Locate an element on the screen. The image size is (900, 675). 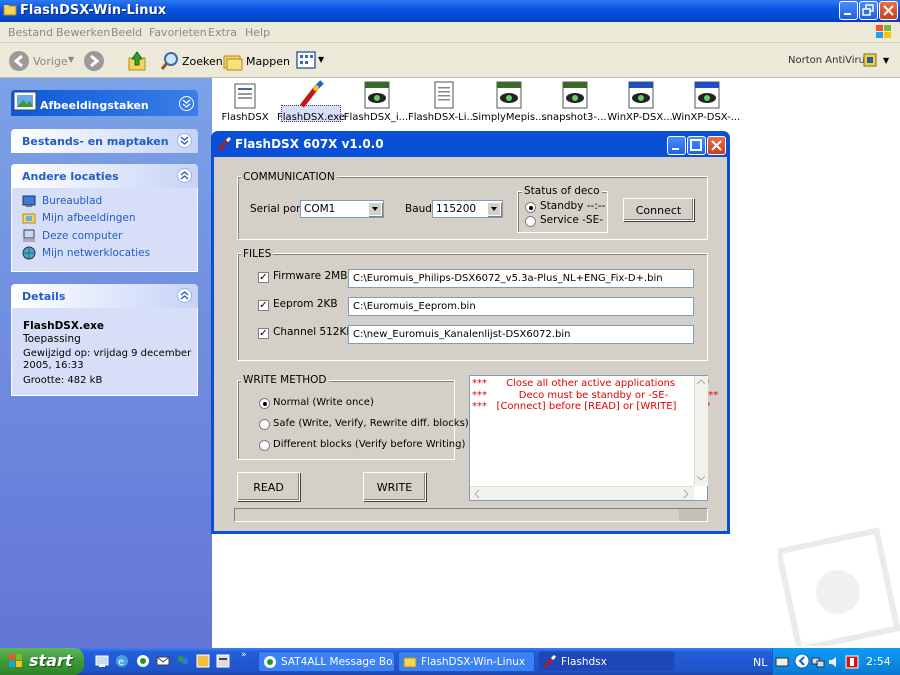
norton-icon is located at coordinates (870, 60).